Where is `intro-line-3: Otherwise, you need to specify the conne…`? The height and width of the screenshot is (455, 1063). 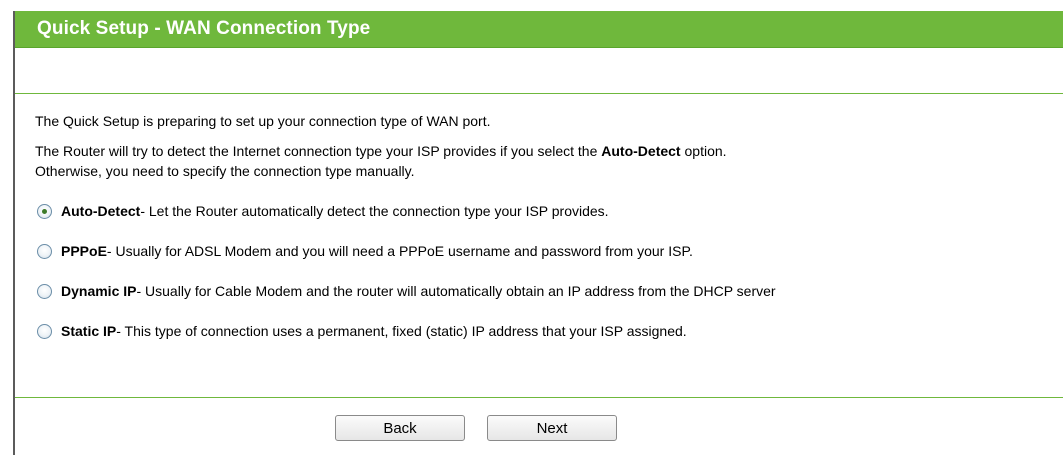
intro-line-3: Otherwise, you need to specify the conne… is located at coordinates (225, 171).